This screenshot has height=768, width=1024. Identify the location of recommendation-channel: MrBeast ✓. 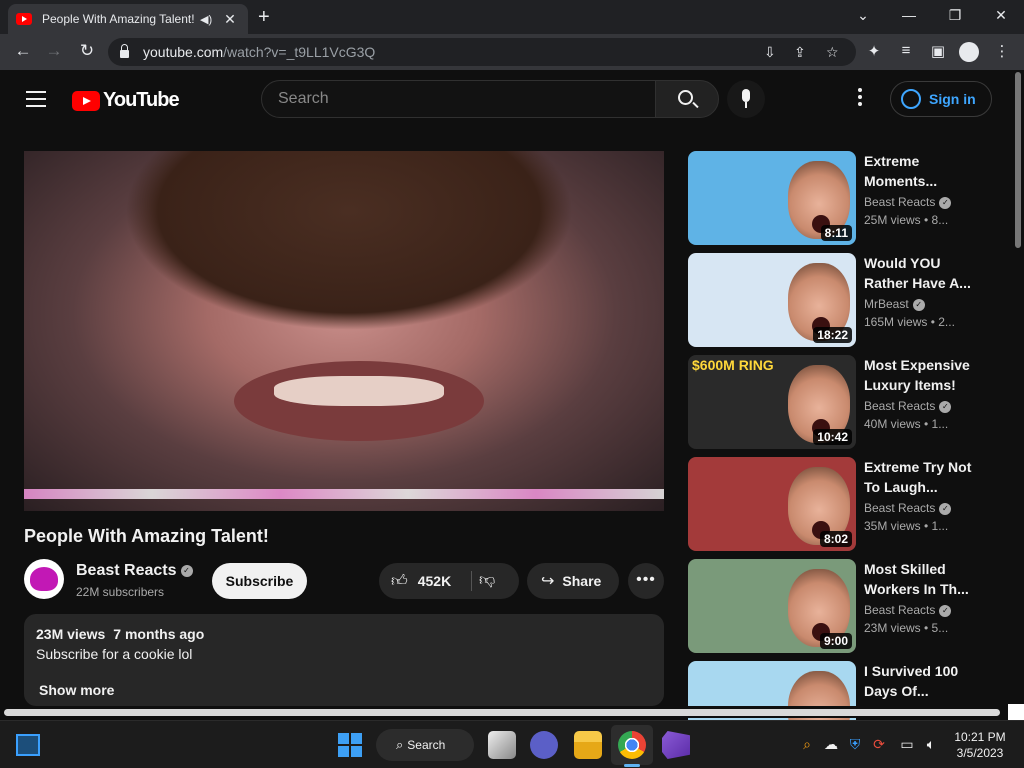
(894, 304).